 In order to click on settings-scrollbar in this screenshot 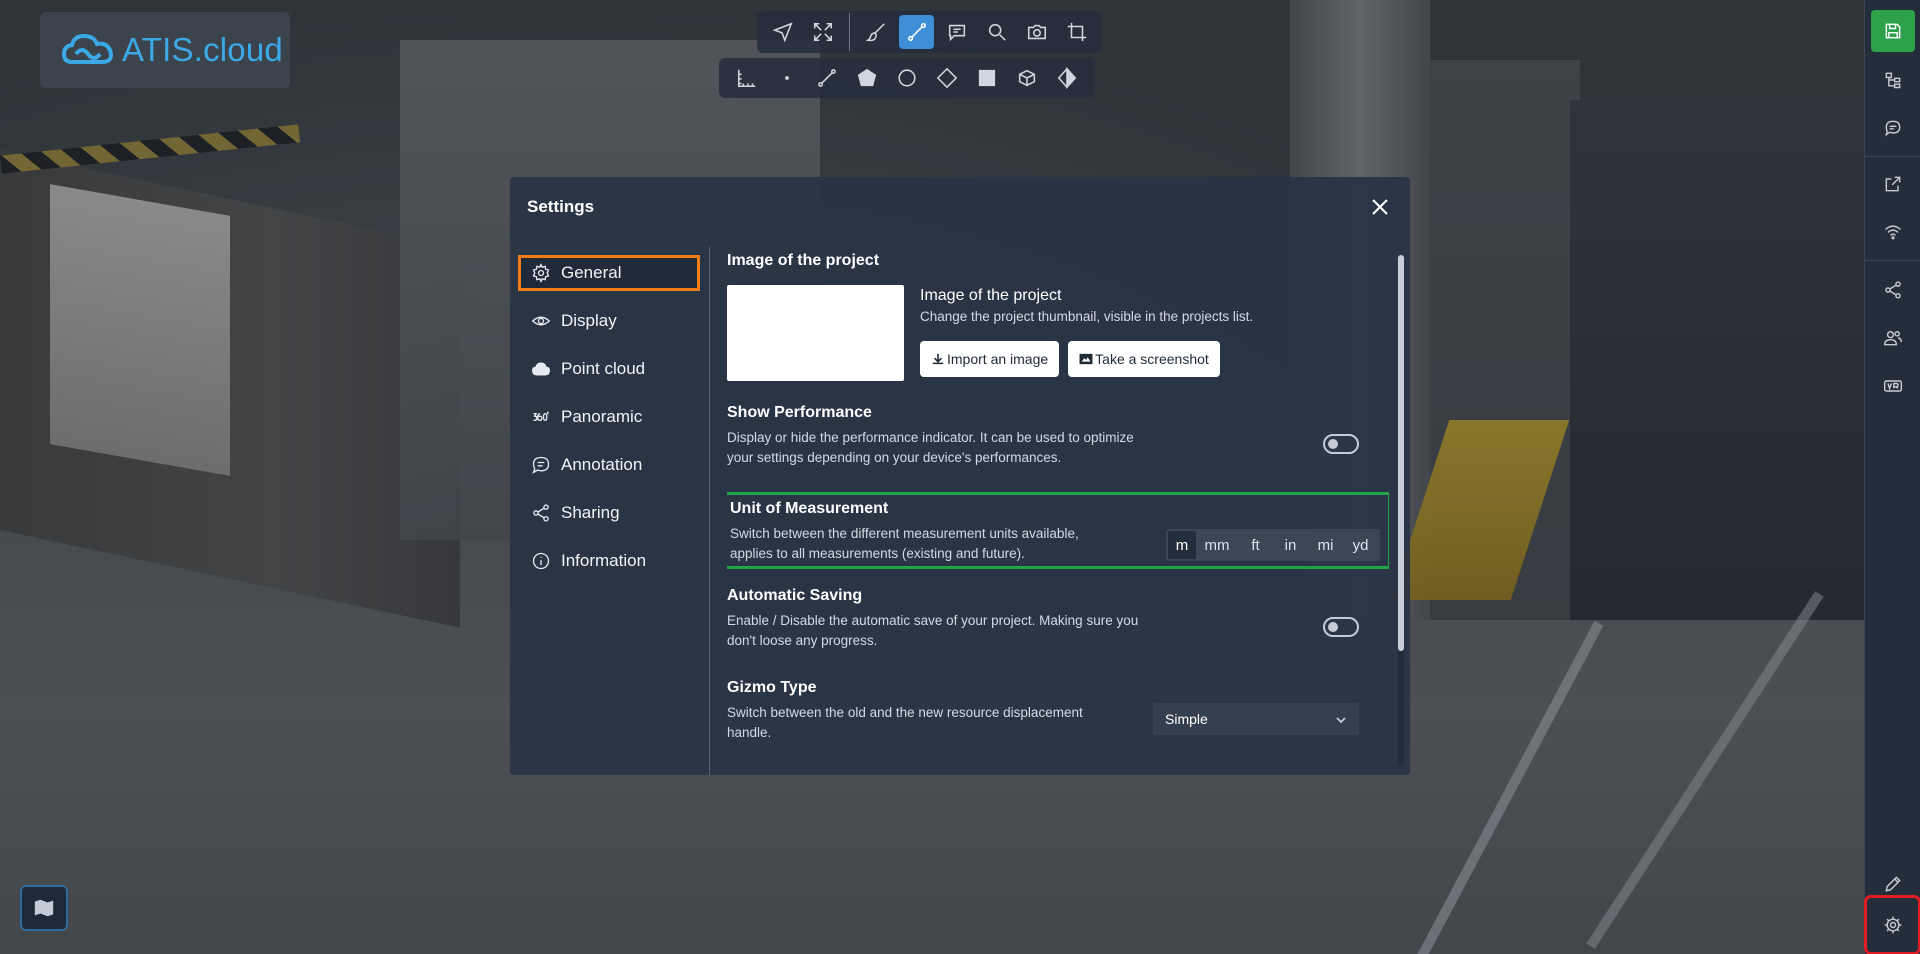, I will do `click(1401, 511)`.